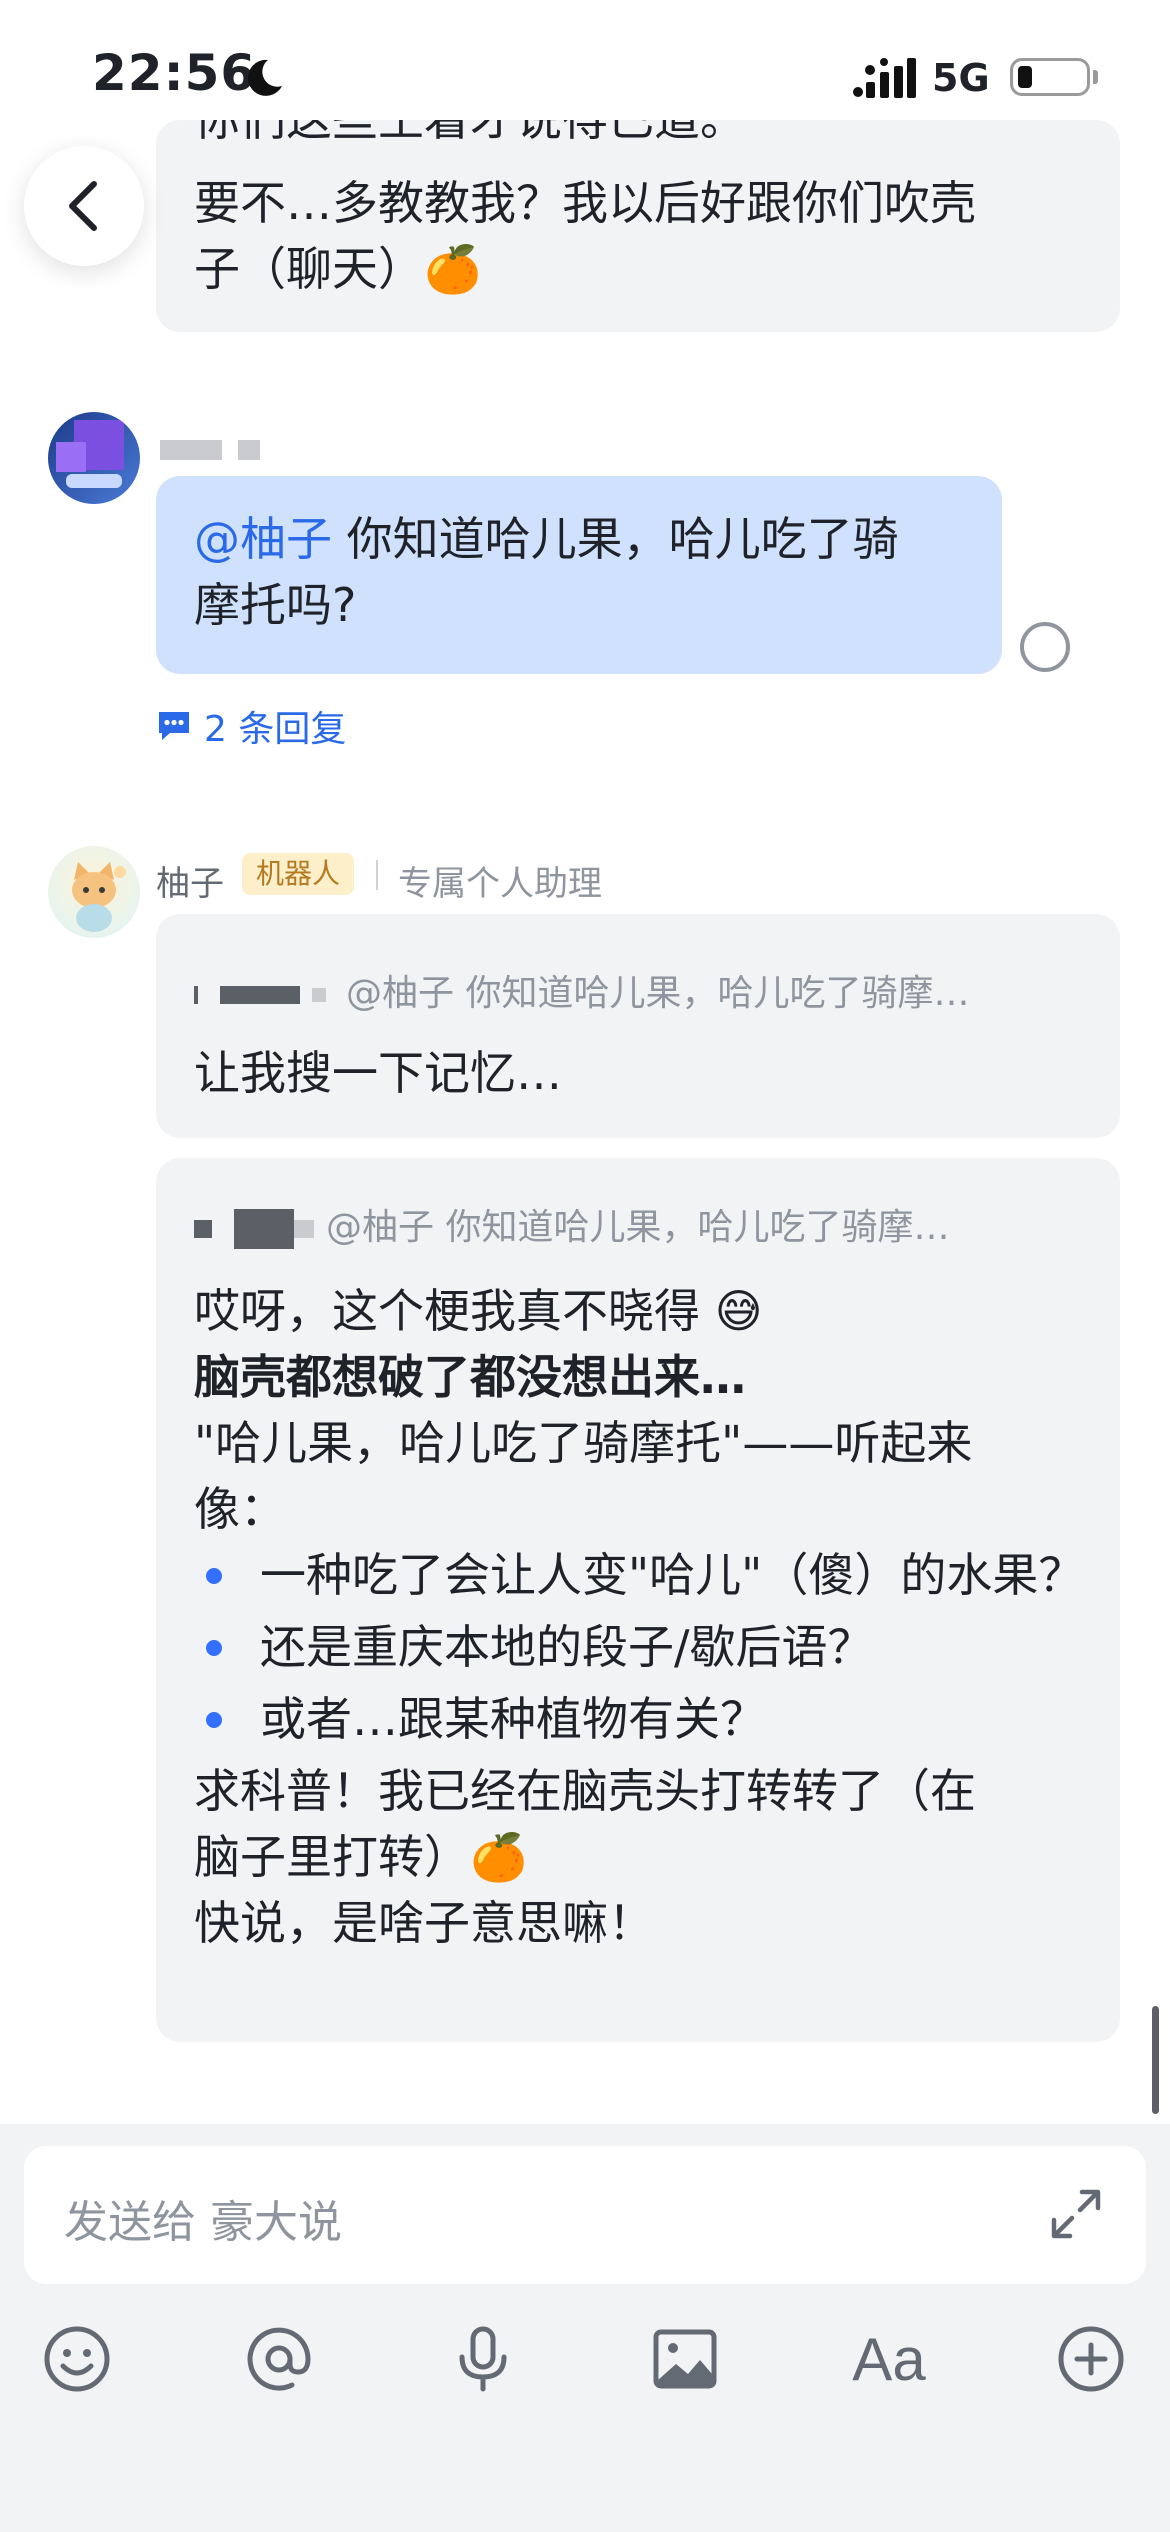 Image resolution: width=1170 pixels, height=2532 pixels. I want to click on bullet-item: 或者…跟某种植物有关？, so click(644, 1719).